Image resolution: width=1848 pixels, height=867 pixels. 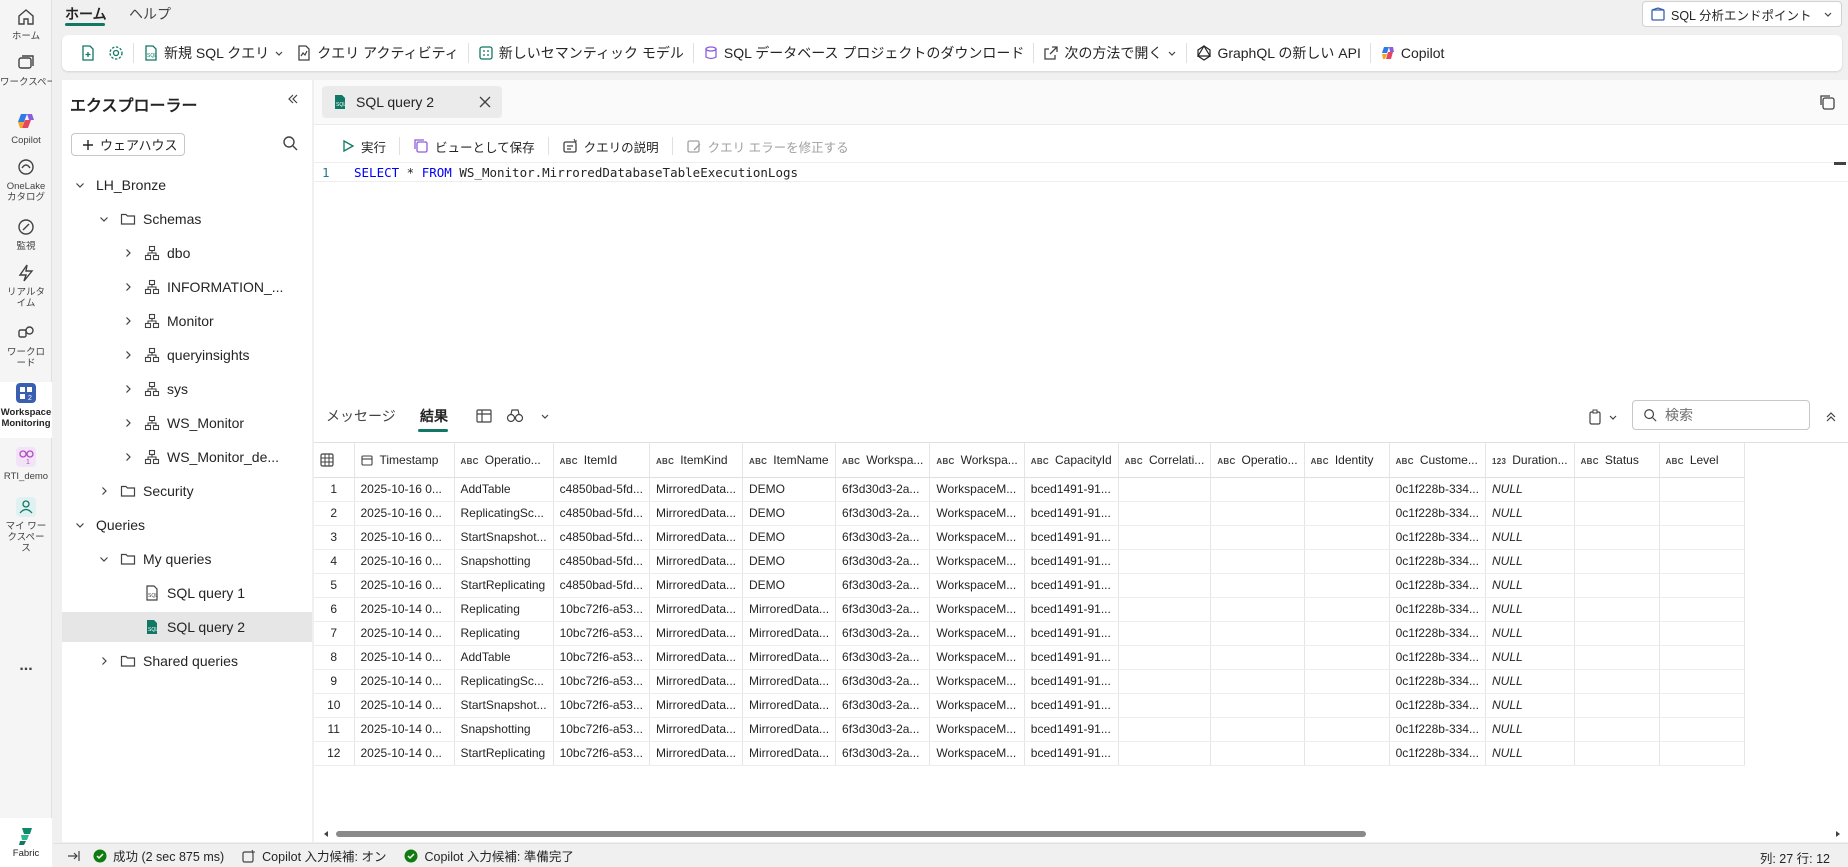 What do you see at coordinates (26, 842) in the screenshot?
I see `fabric-logo: Fabric` at bounding box center [26, 842].